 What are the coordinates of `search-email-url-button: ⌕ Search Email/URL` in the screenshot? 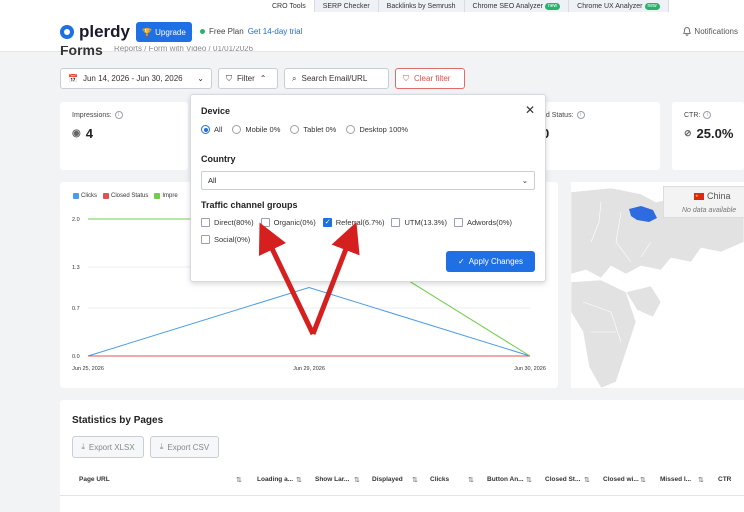 It's located at (336, 78).